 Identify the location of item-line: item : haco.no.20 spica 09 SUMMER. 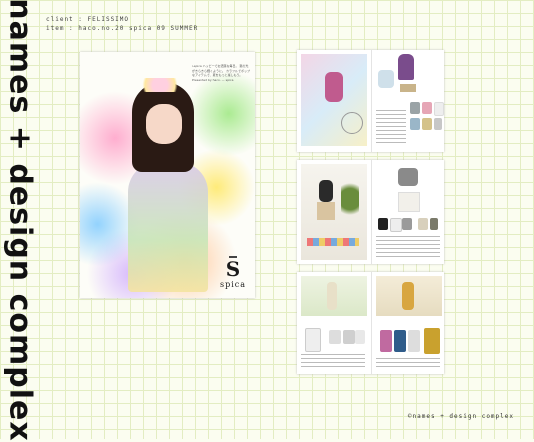
(122, 28).